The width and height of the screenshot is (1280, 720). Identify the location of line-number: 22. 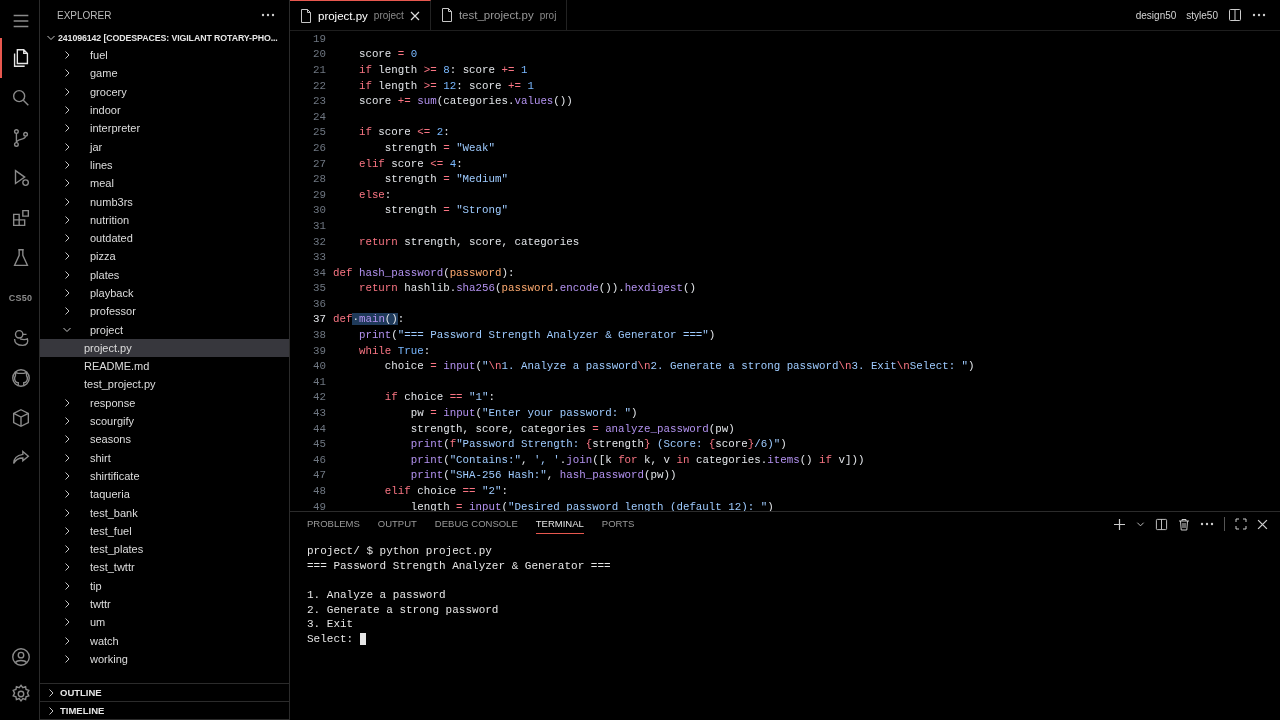
(319, 85).